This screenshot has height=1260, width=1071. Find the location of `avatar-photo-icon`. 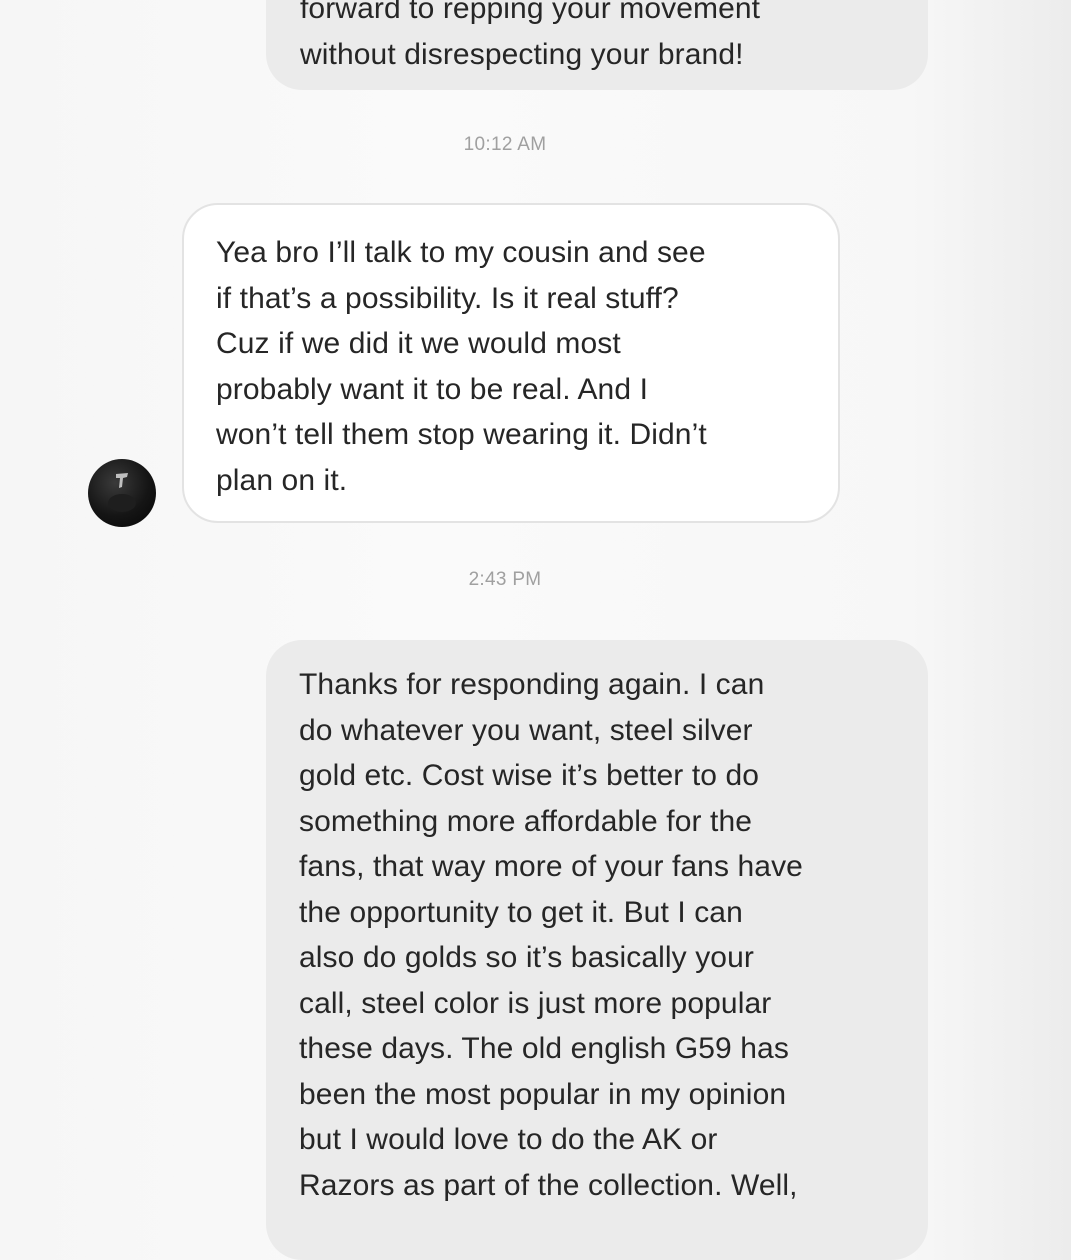

avatar-photo-icon is located at coordinates (122, 492).